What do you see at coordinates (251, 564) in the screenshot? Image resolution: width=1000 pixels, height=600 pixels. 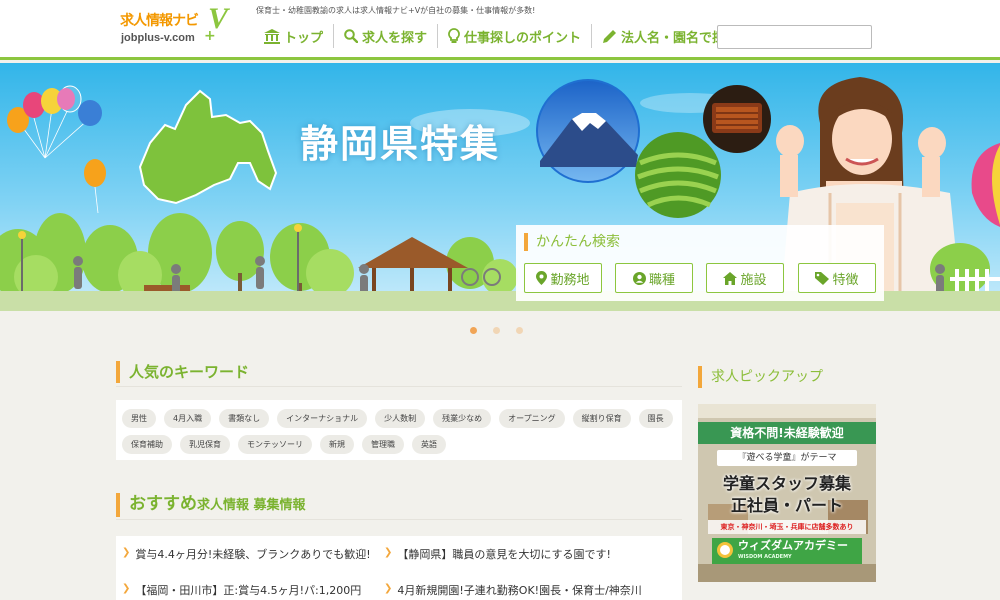 I see `recommend-job-link: ❯ 賞与4.4ヶ月分!未経験、ブランクありでも歓迎!` at bounding box center [251, 564].